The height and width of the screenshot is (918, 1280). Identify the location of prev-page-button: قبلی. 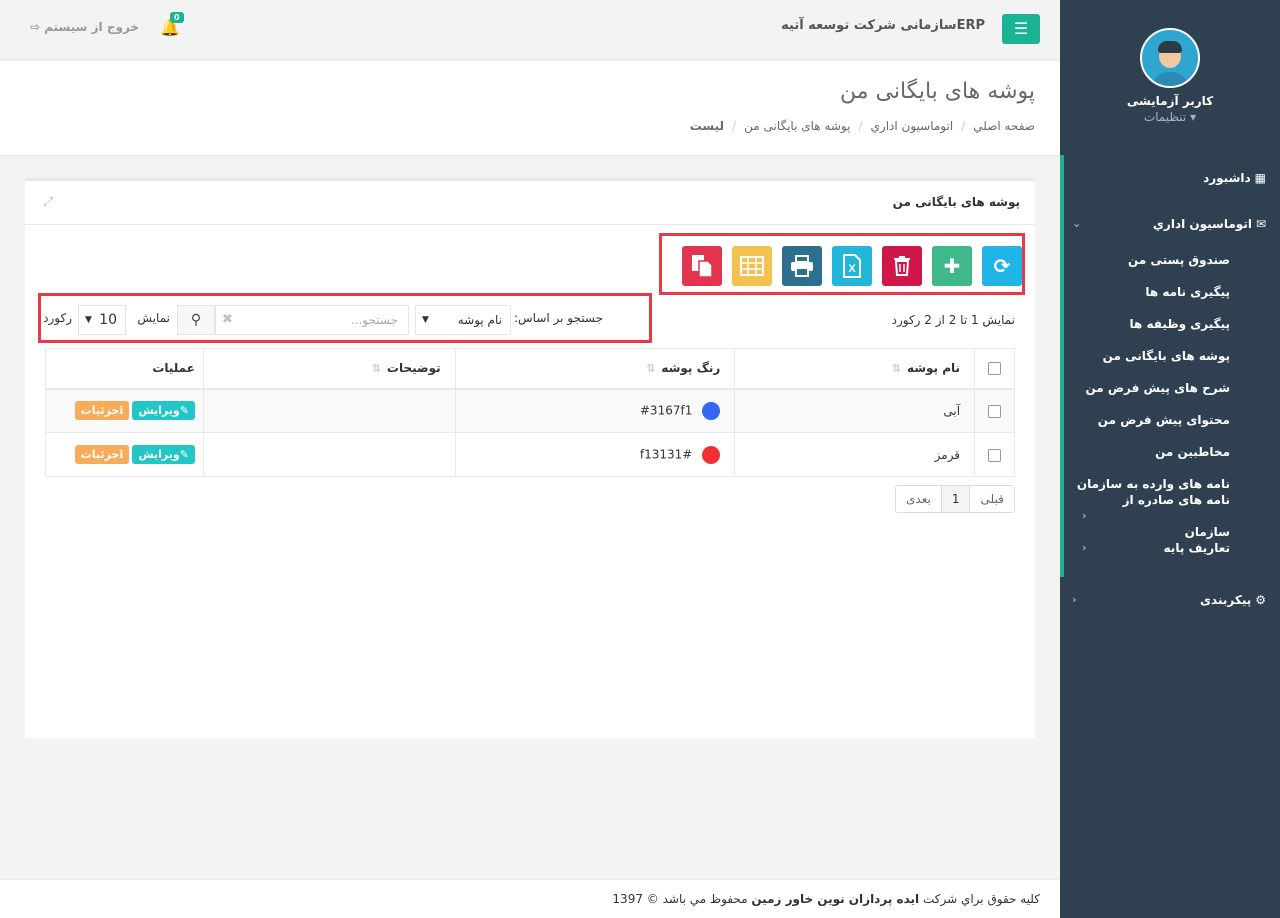
(991, 499).